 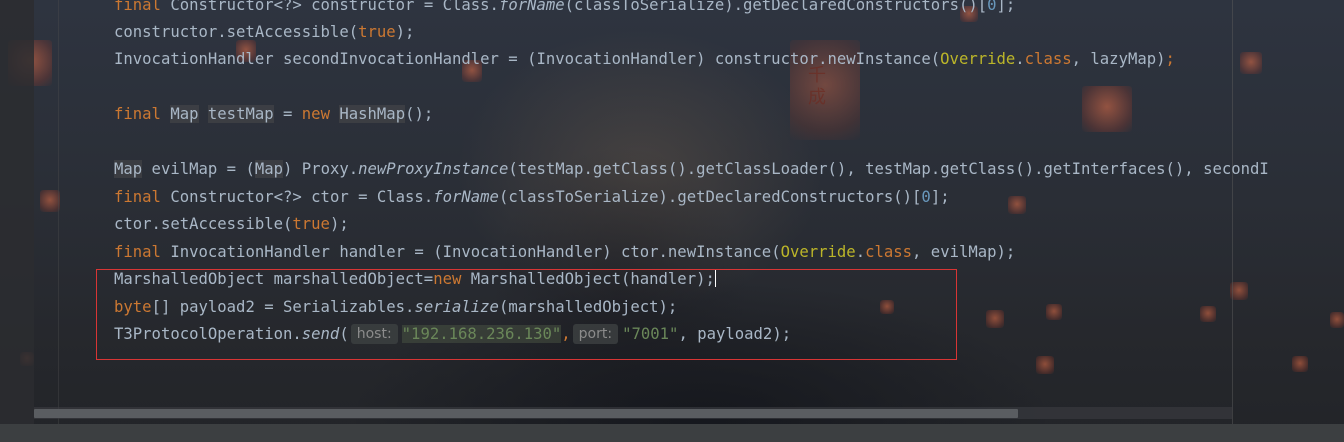 What do you see at coordinates (1170, 59) in the screenshot?
I see `semicolon-token: ;` at bounding box center [1170, 59].